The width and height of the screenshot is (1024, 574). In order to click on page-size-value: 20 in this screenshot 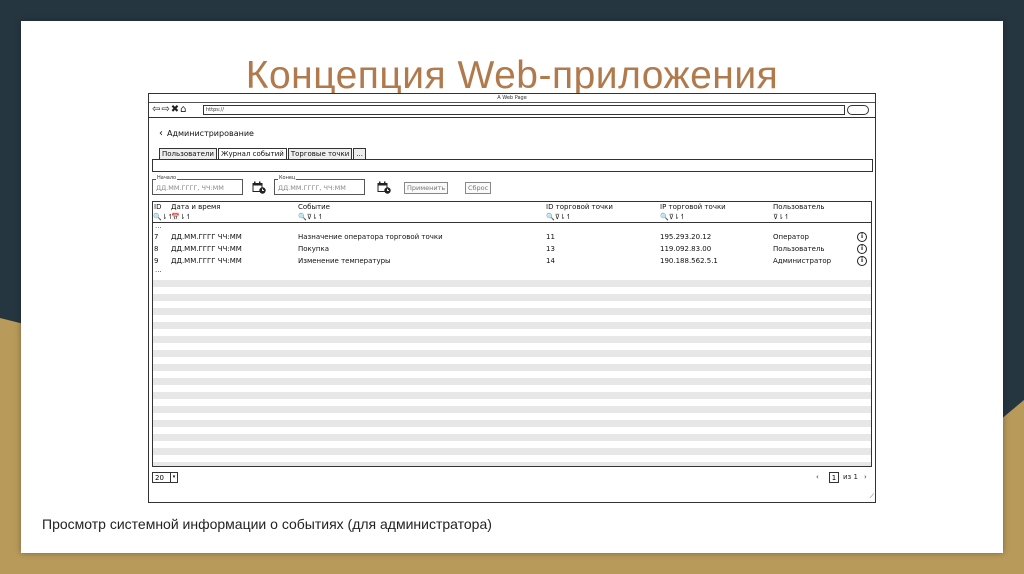, I will do `click(159, 478)`.